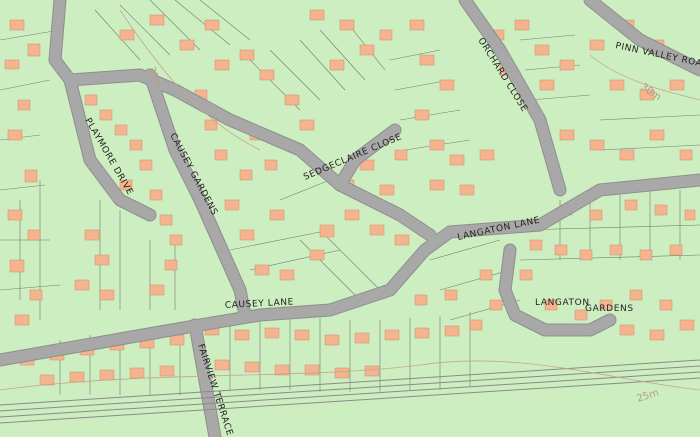 Image resolution: width=700 pixels, height=437 pixels. What do you see at coordinates (609, 309) in the screenshot?
I see `label-gardens: GARDENS` at bounding box center [609, 309].